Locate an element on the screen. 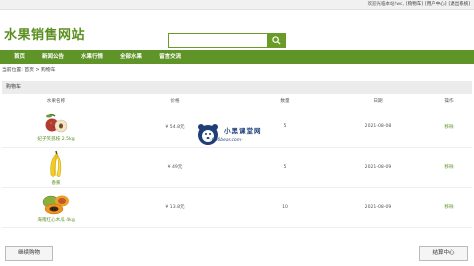 The width and height of the screenshot is (474, 266). product-name: 妃子笑荔枝 2.5kg is located at coordinates (55, 139).